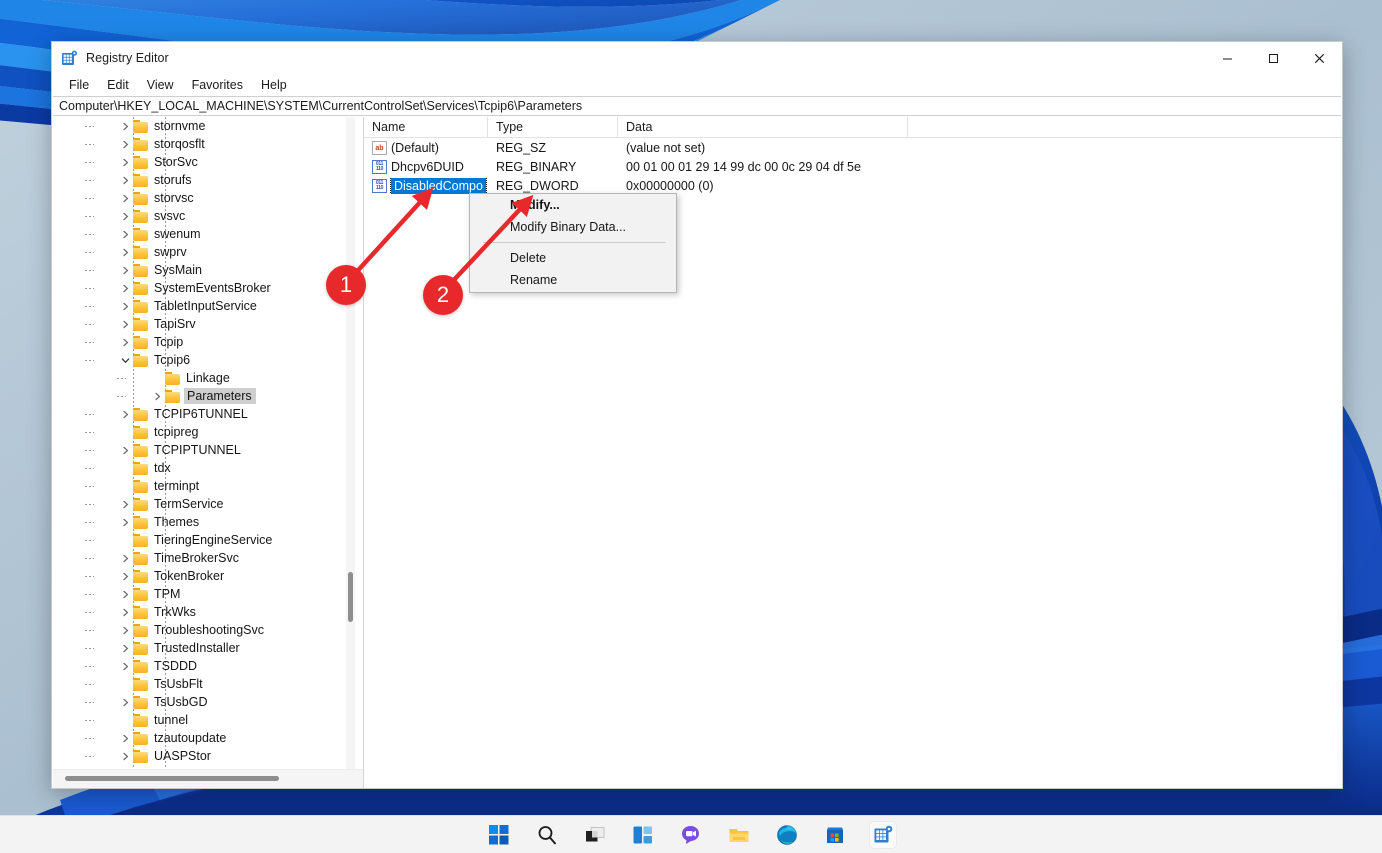 This screenshot has height=853, width=1382. I want to click on edge-icon, so click(787, 835).